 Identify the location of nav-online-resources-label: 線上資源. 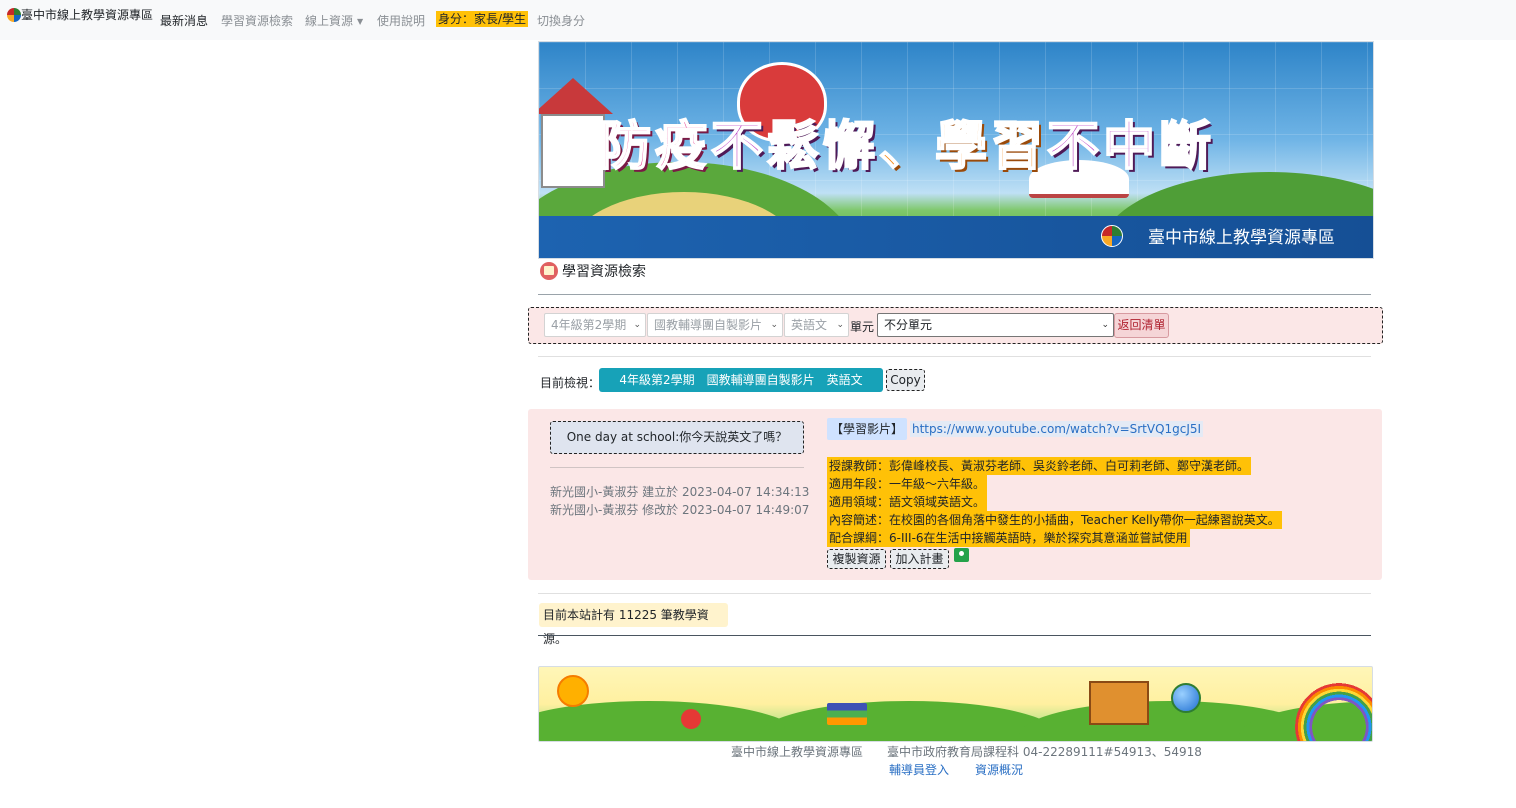
(329, 21).